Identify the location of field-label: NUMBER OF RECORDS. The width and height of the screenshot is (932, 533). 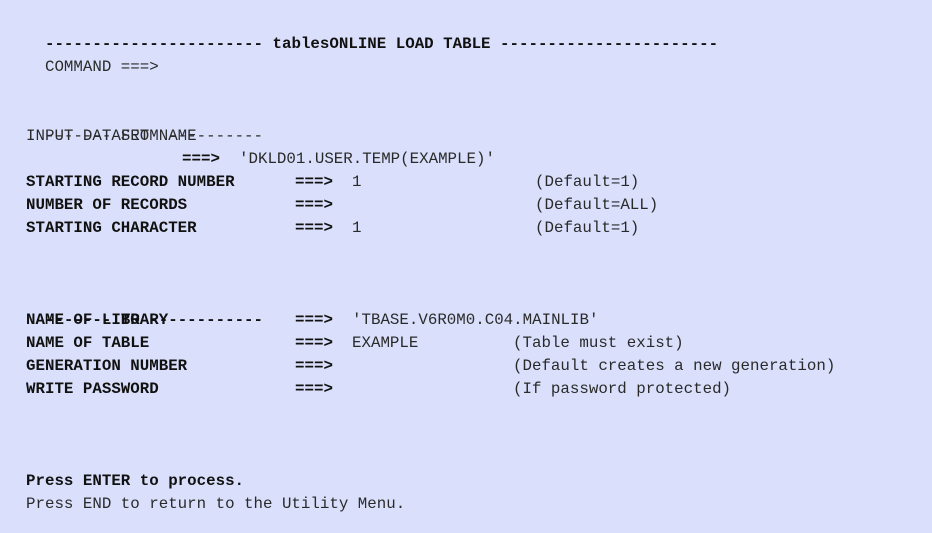
(107, 205).